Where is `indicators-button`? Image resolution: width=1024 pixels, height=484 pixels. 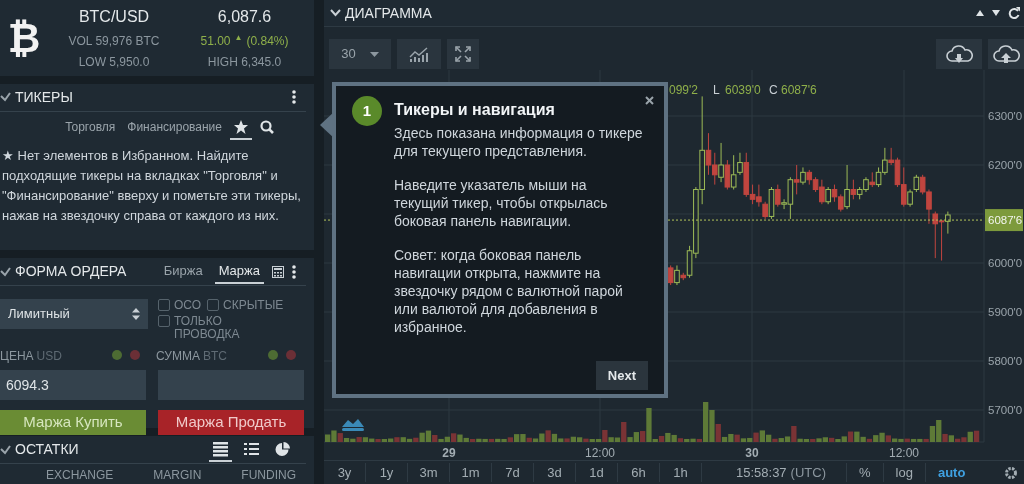
indicators-button is located at coordinates (419, 54).